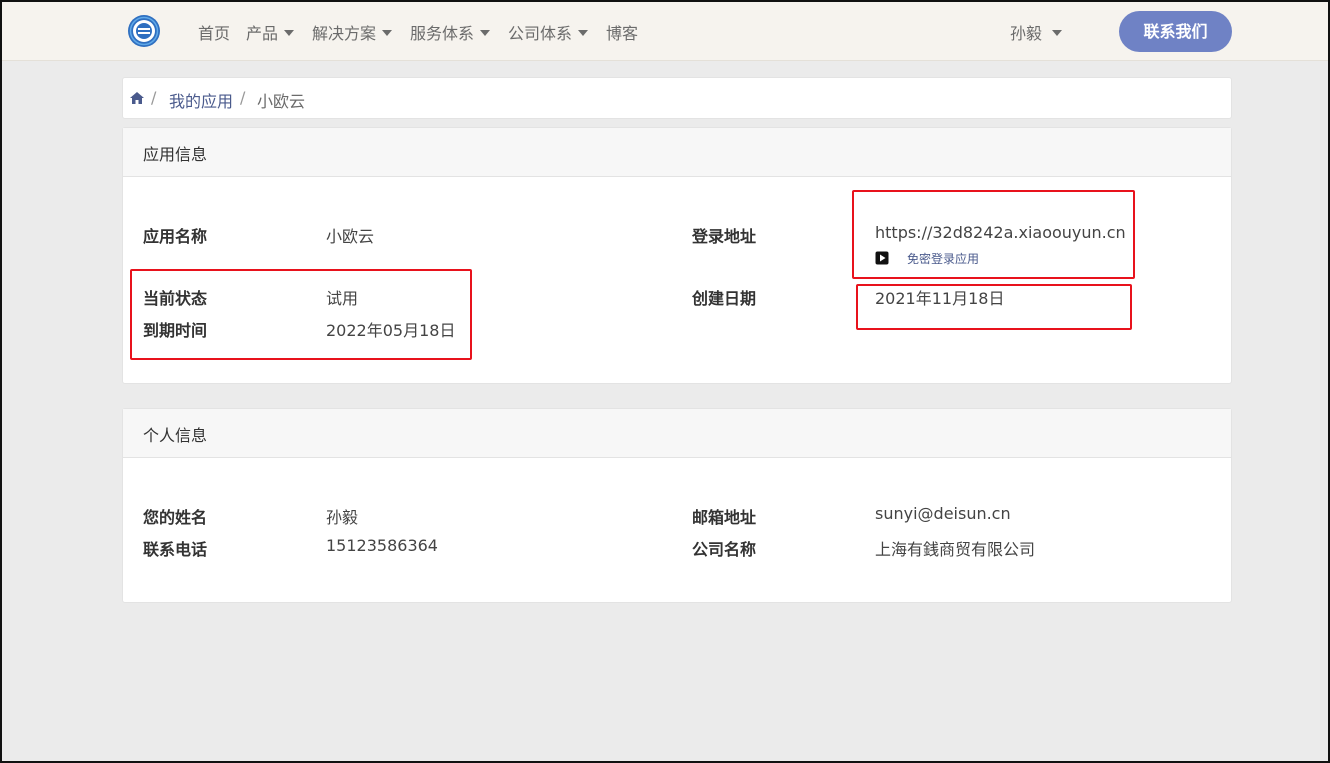 The width and height of the screenshot is (1330, 763). What do you see at coordinates (201, 100) in the screenshot?
I see `breadcrumb-my-apps-link: 我的应用` at bounding box center [201, 100].